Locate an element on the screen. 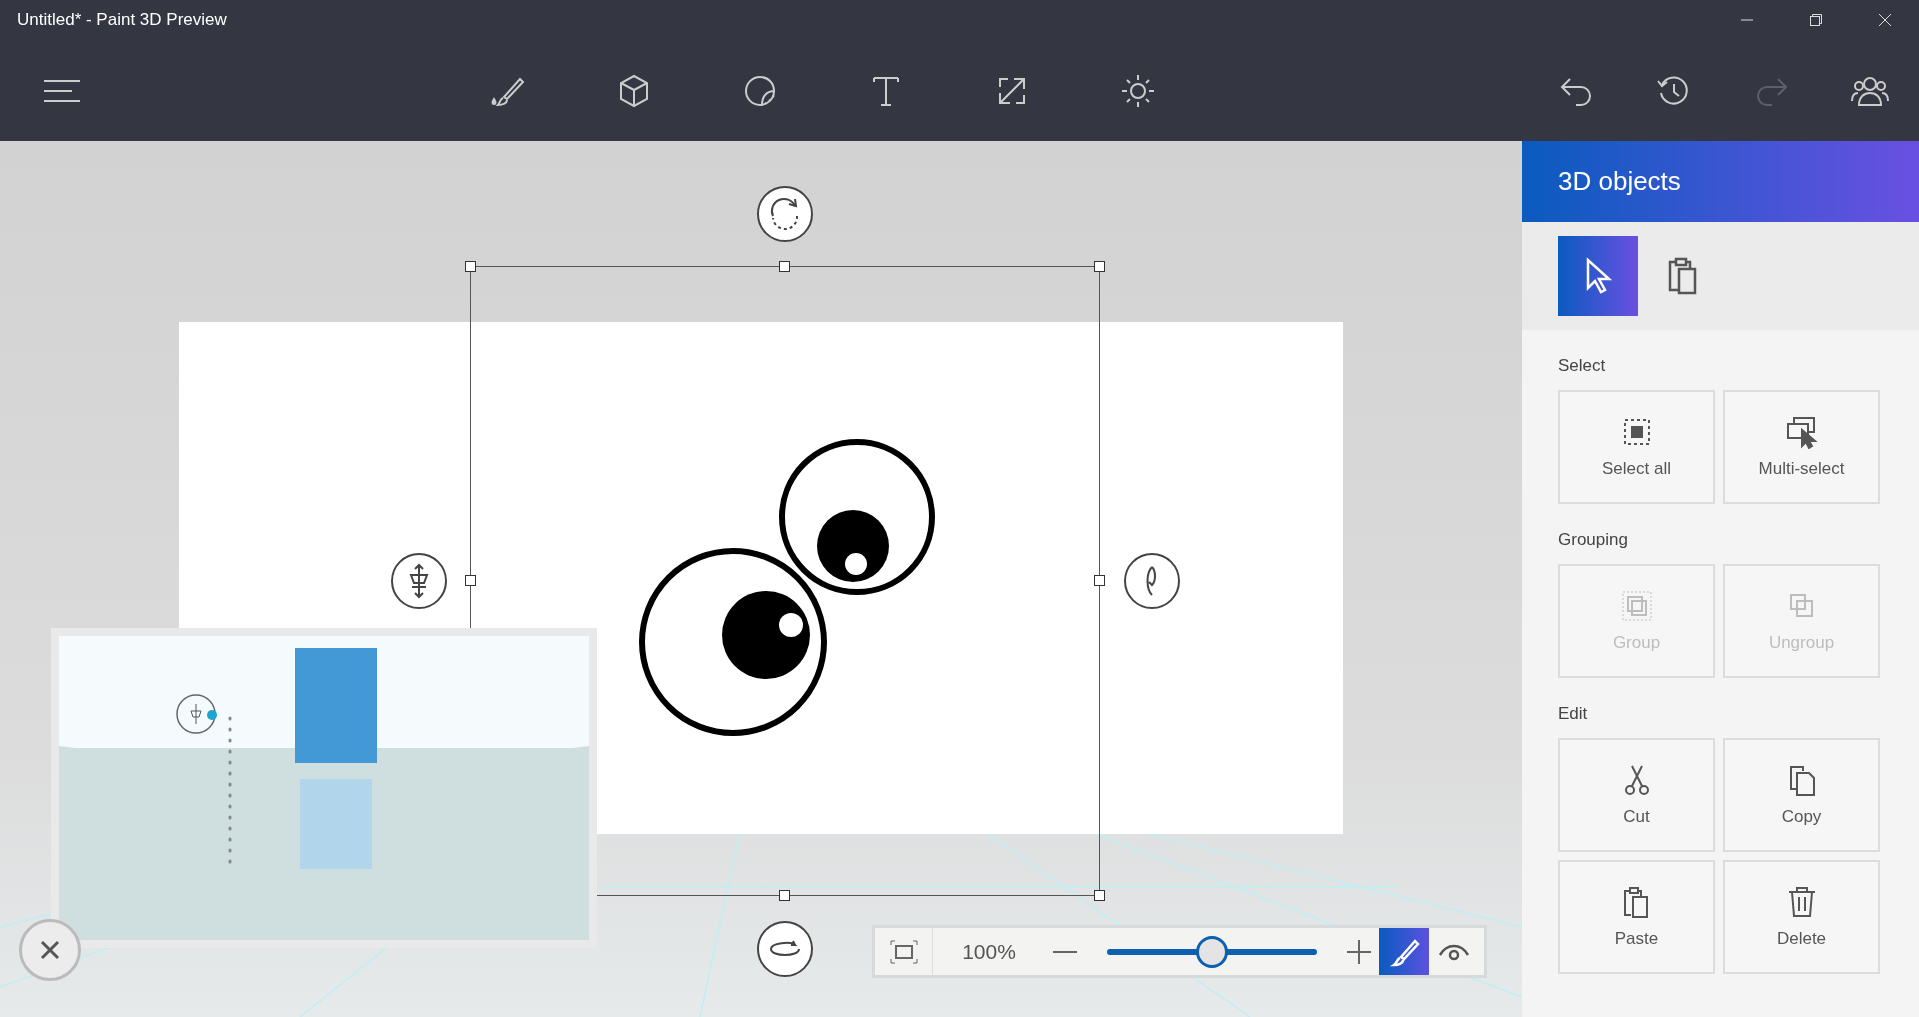  delete-button: Delete is located at coordinates (1801, 917).